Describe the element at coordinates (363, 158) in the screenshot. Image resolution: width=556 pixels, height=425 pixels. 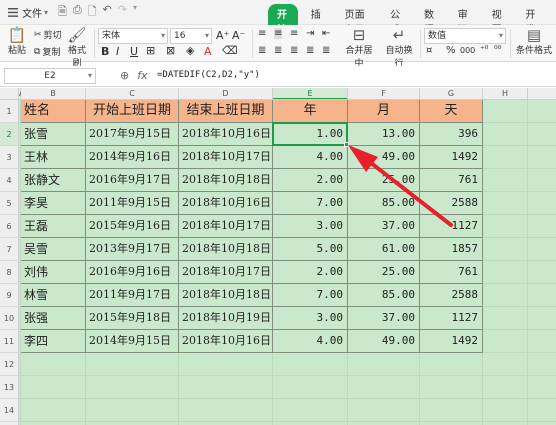
I see `arrow-head-icon` at that location.